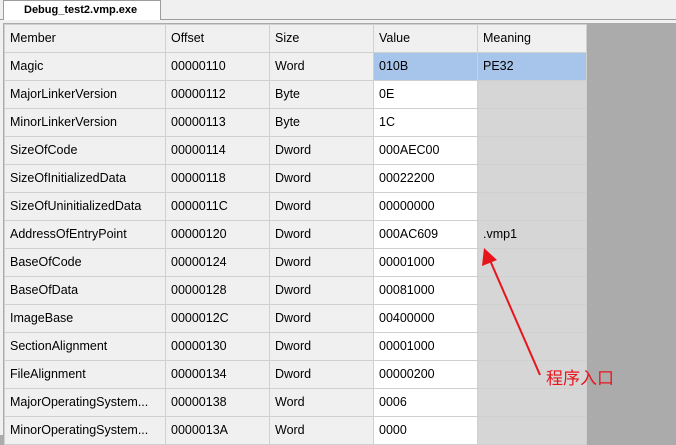  I want to click on arrow-line, so click(514, 316).